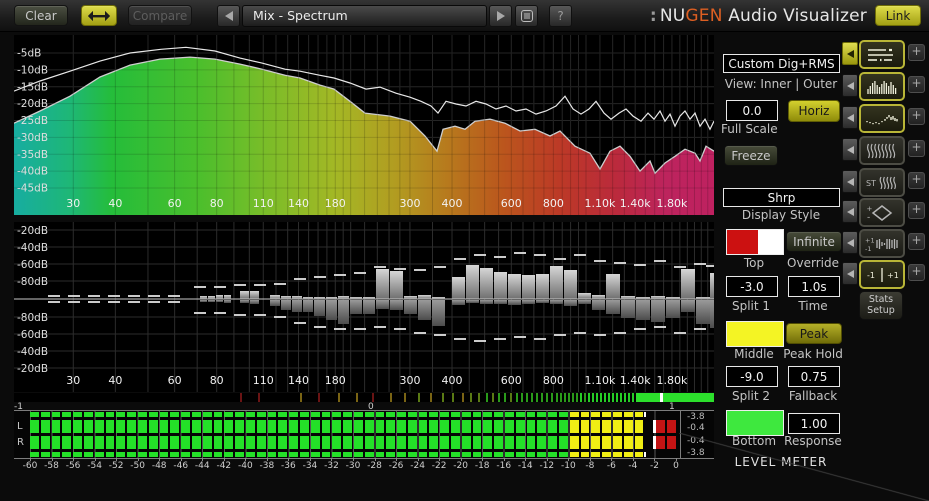 This screenshot has width=929, height=501. I want to click on peak-hold-button: Peak, so click(814, 333).